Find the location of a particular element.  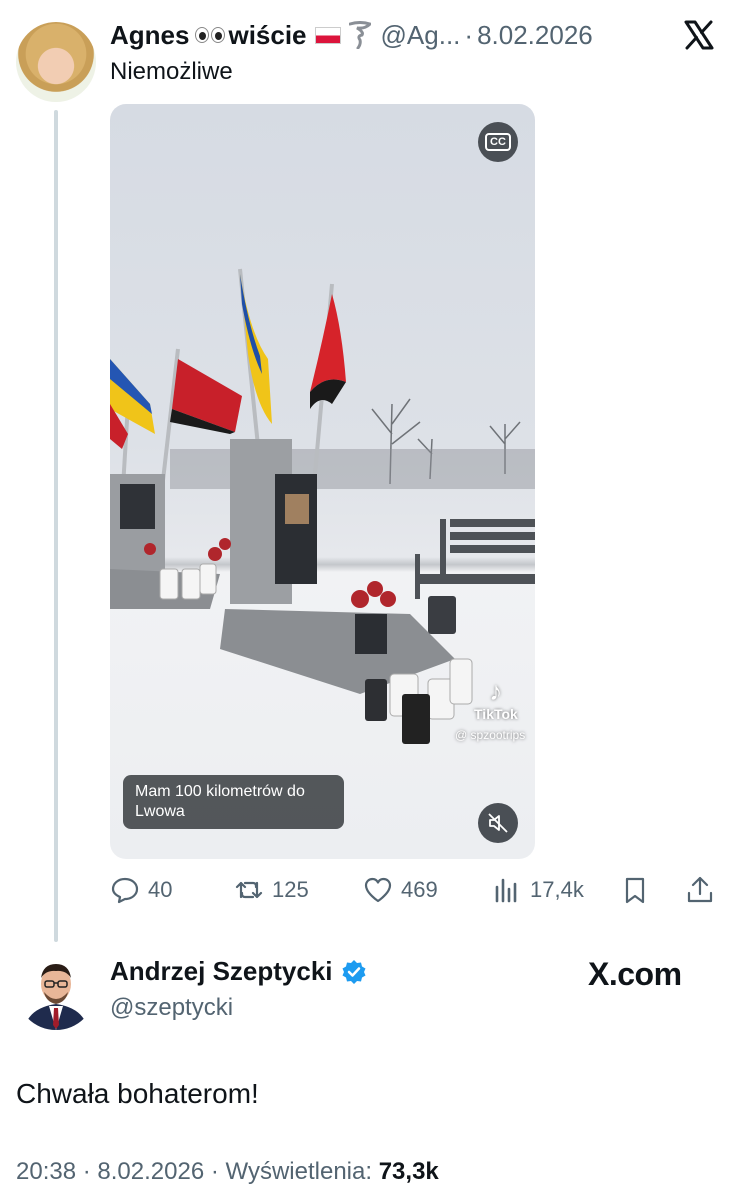

repost-icon is located at coordinates (249, 890).